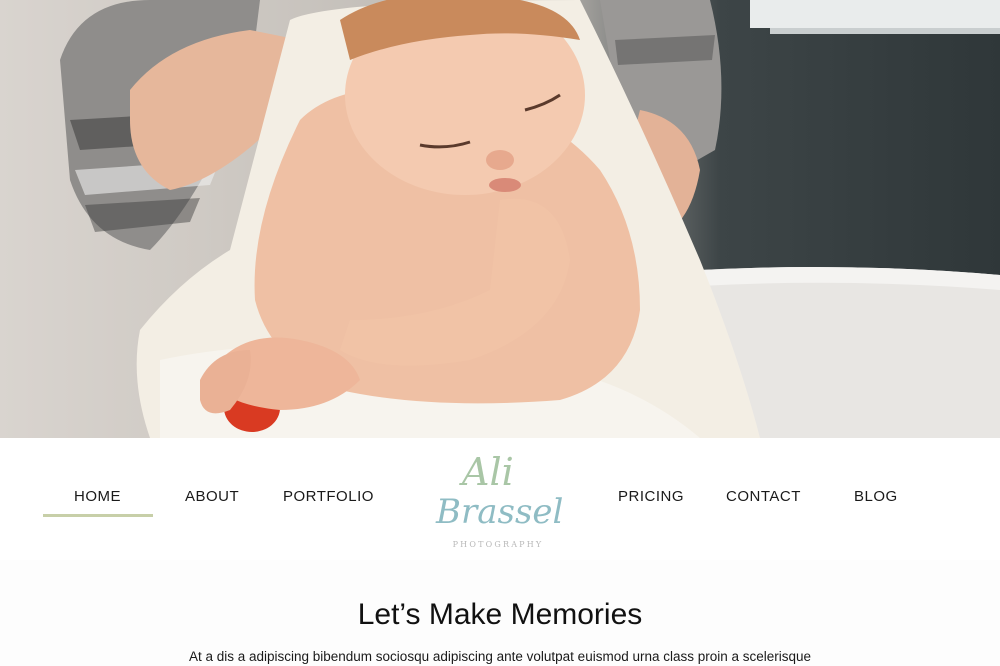 The image size is (1000, 666). Describe the element at coordinates (328, 496) in the screenshot. I see `nav-item-portfolio: PORTFOLIO` at that location.